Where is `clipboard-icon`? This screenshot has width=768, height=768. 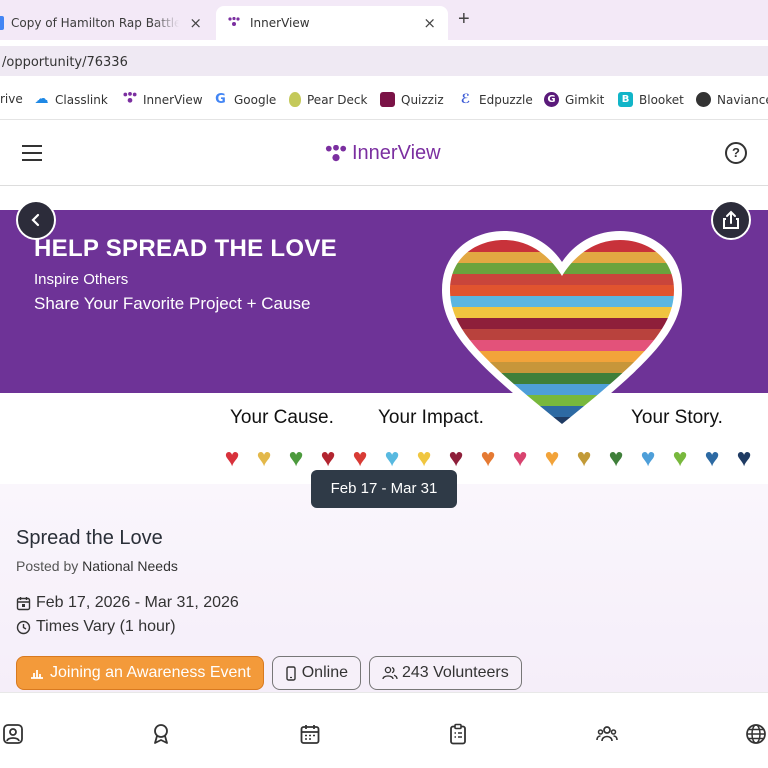
clipboard-icon is located at coordinates (458, 734).